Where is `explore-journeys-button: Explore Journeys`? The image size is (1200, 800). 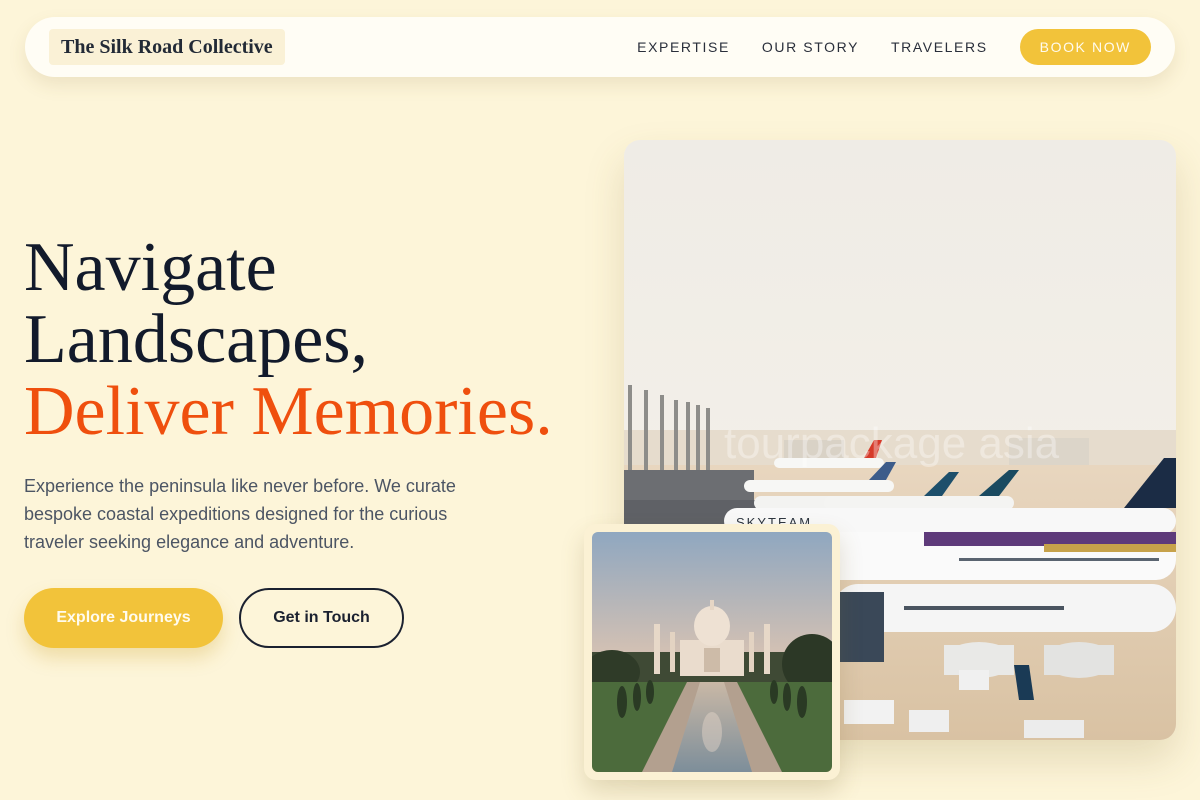 explore-journeys-button: Explore Journeys is located at coordinates (123, 618).